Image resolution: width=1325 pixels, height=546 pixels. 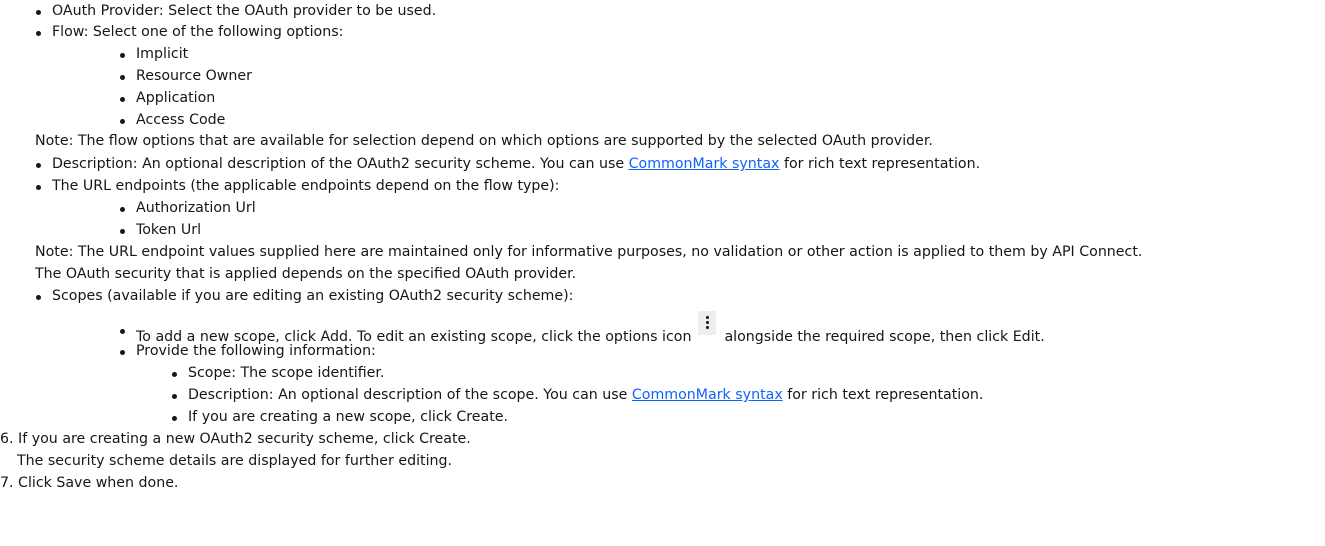 I want to click on flow-option-label: Implicit, so click(x=162, y=54).